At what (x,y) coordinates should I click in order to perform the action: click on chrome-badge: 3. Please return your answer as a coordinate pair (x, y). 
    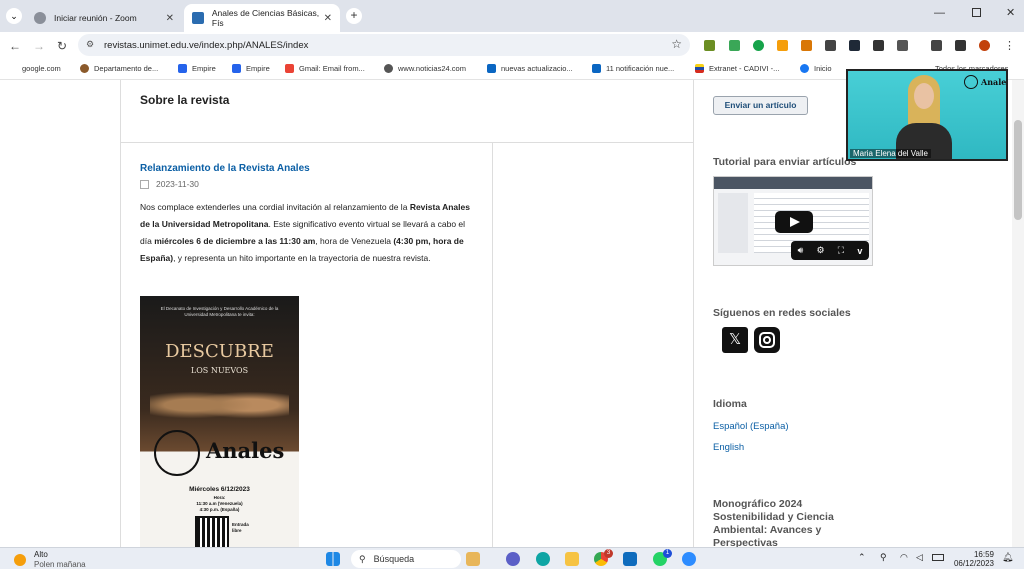
    Looking at the image, I should click on (608, 553).